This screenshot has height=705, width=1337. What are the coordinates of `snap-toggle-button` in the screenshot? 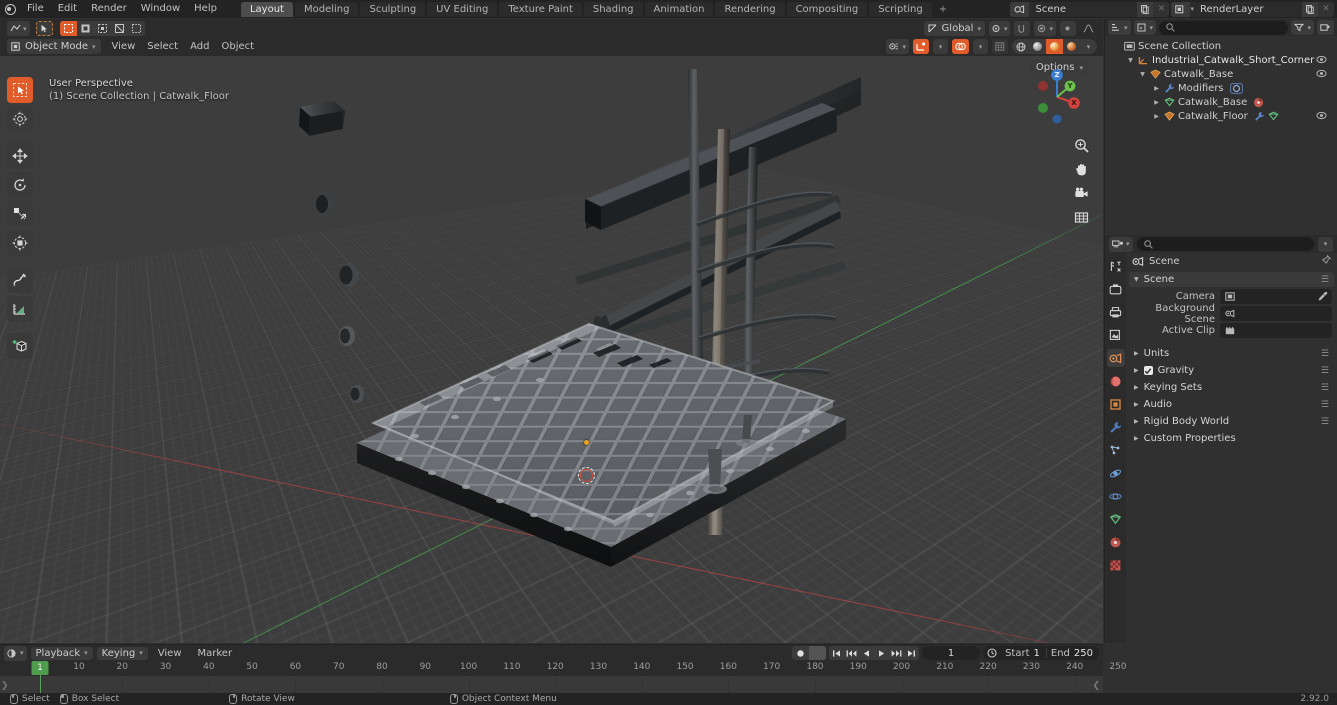 It's located at (1022, 28).